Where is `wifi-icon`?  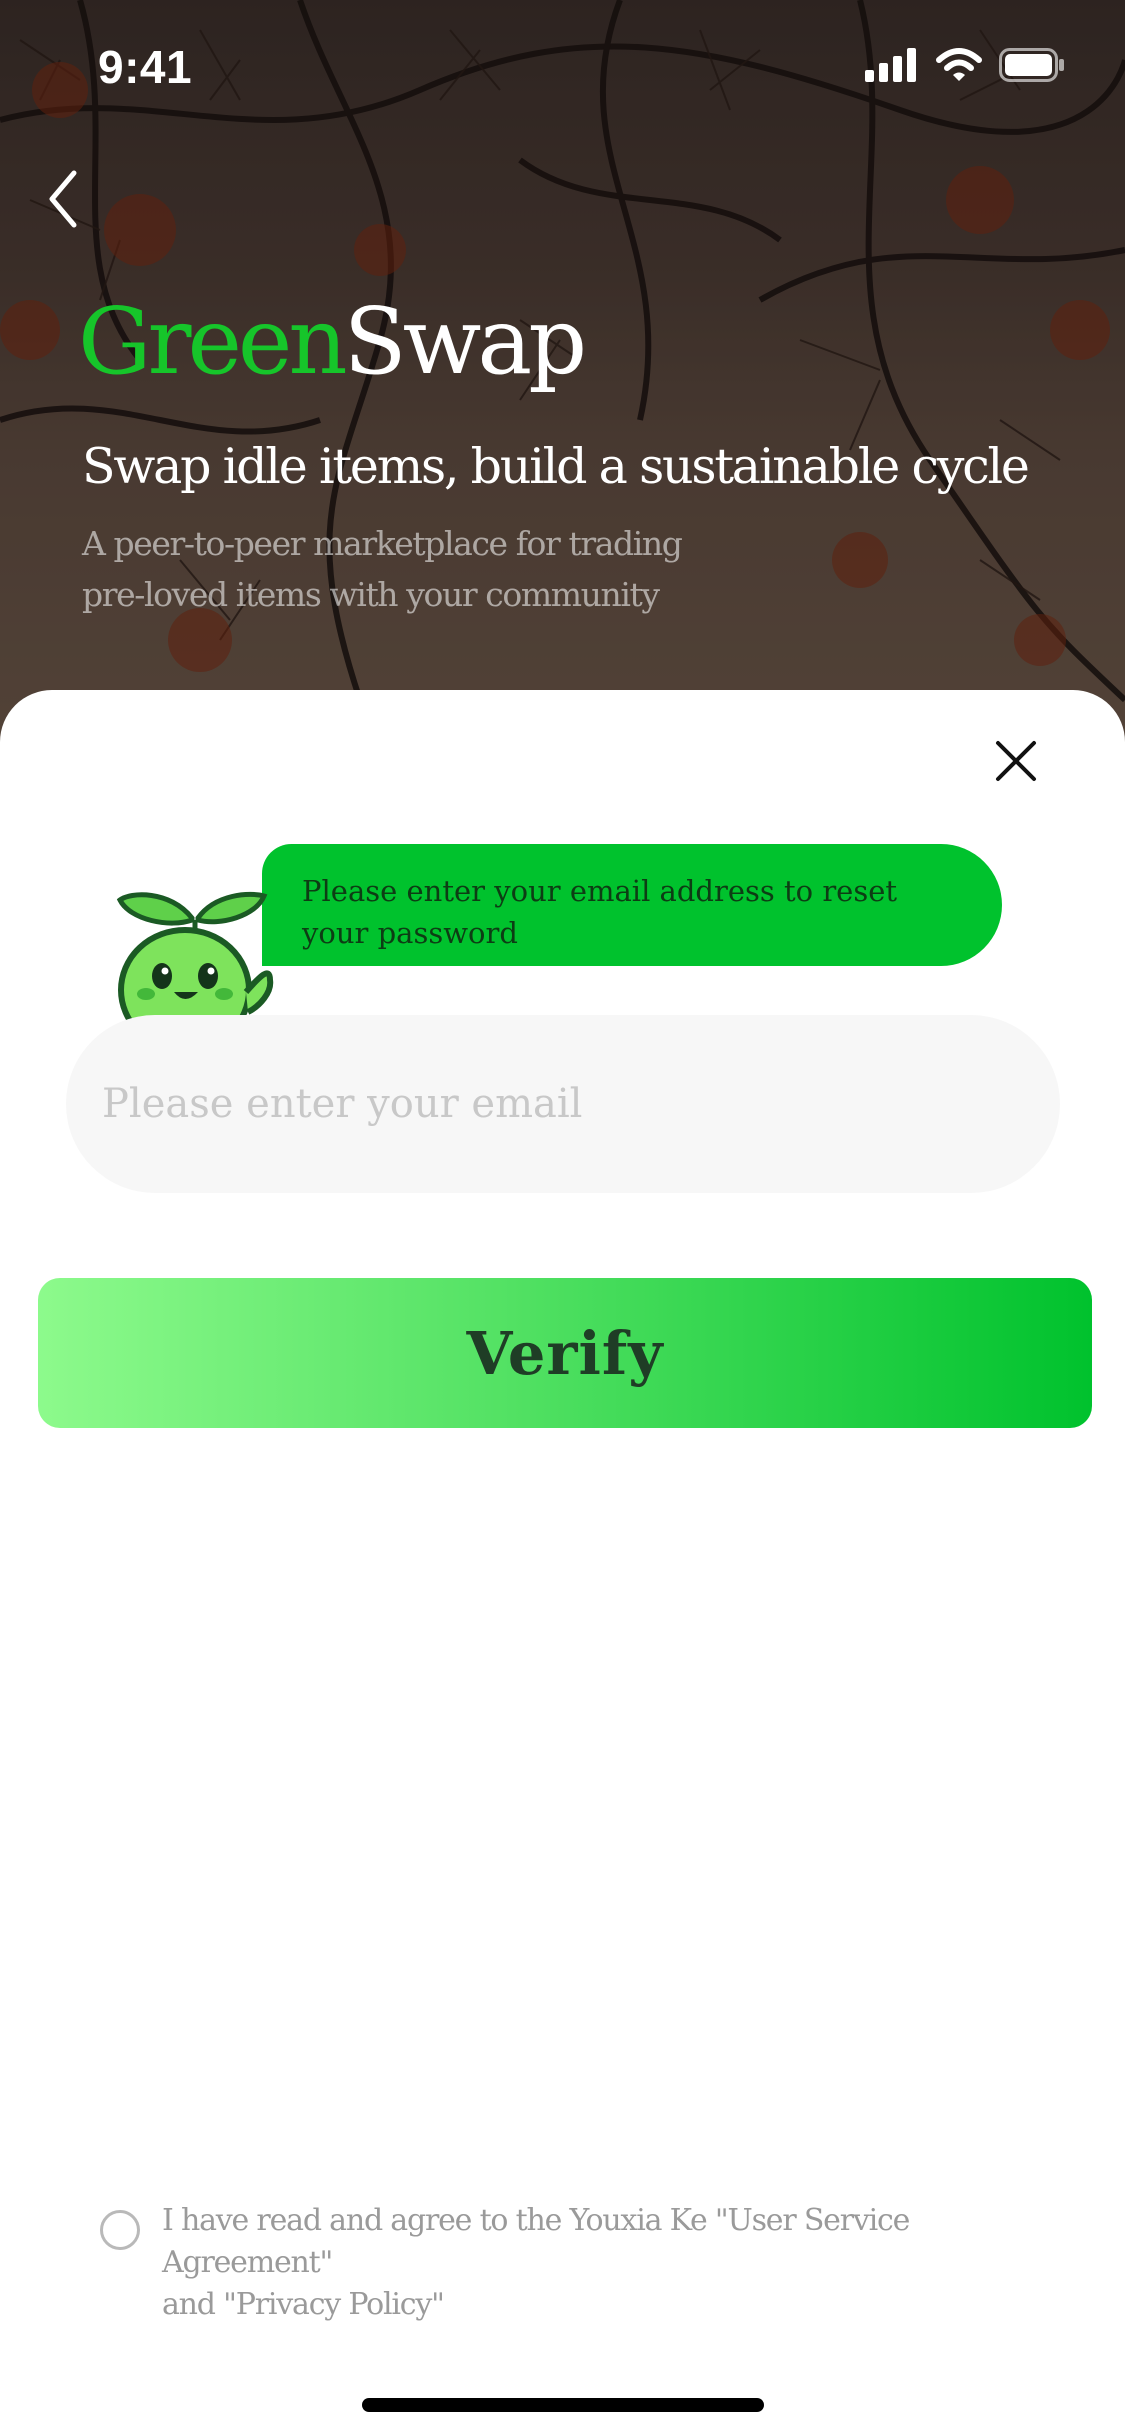 wifi-icon is located at coordinates (959, 64).